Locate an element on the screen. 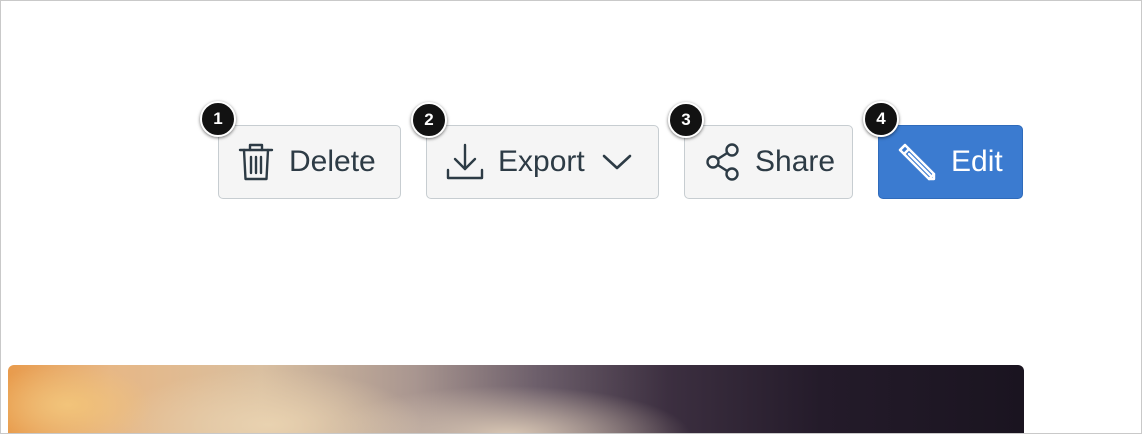  callout-badge-3: 3 is located at coordinates (686, 120).